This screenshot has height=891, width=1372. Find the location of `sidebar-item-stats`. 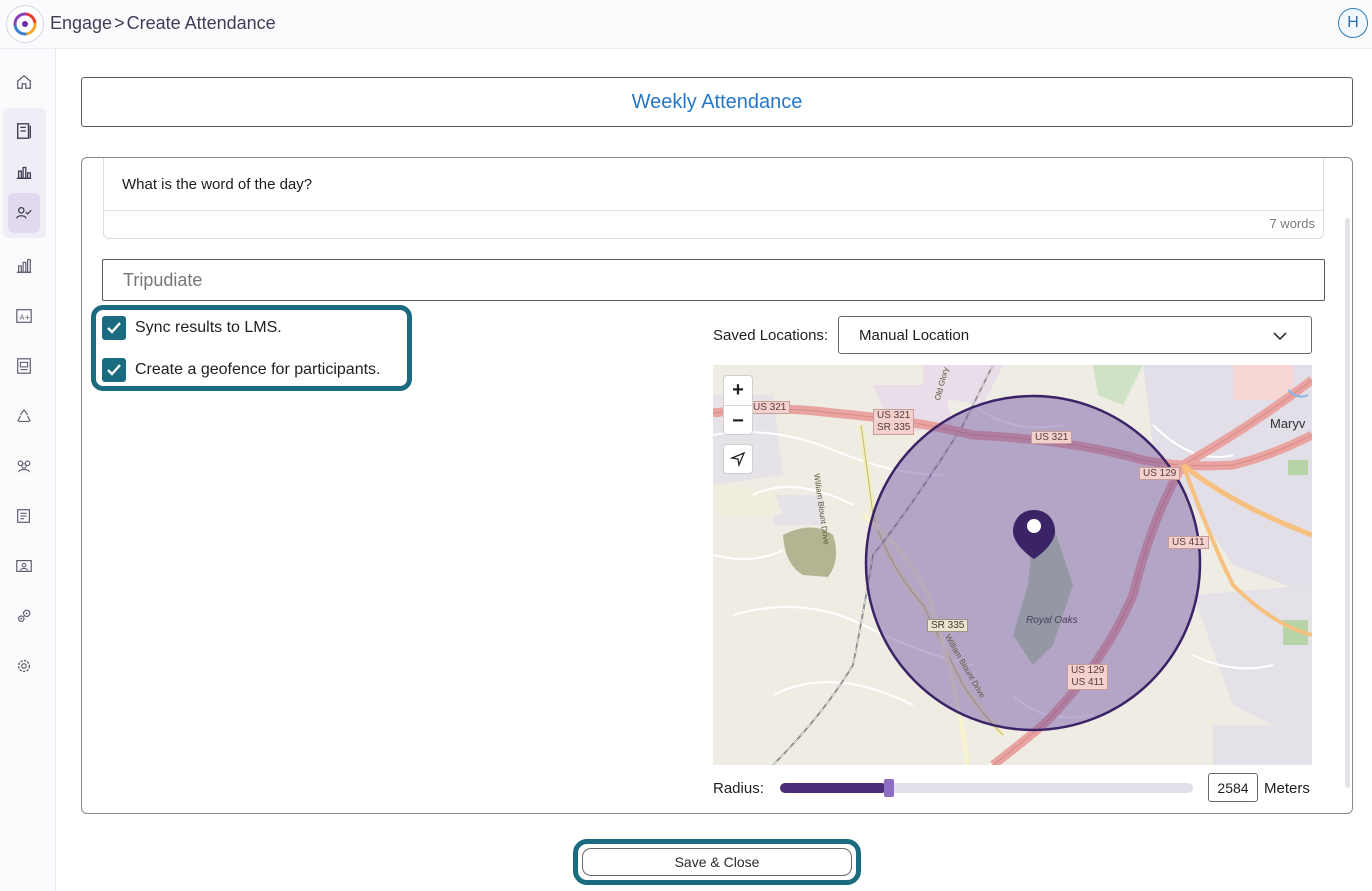

sidebar-item-stats is located at coordinates (24, 172).